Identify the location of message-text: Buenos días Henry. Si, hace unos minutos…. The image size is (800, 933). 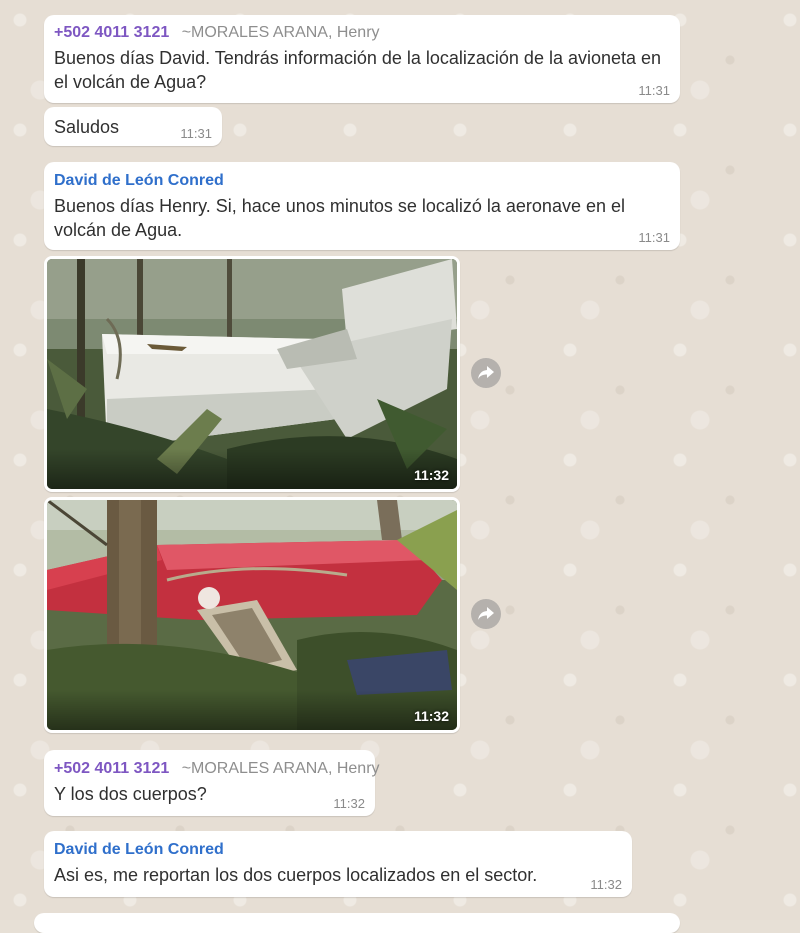
(339, 218).